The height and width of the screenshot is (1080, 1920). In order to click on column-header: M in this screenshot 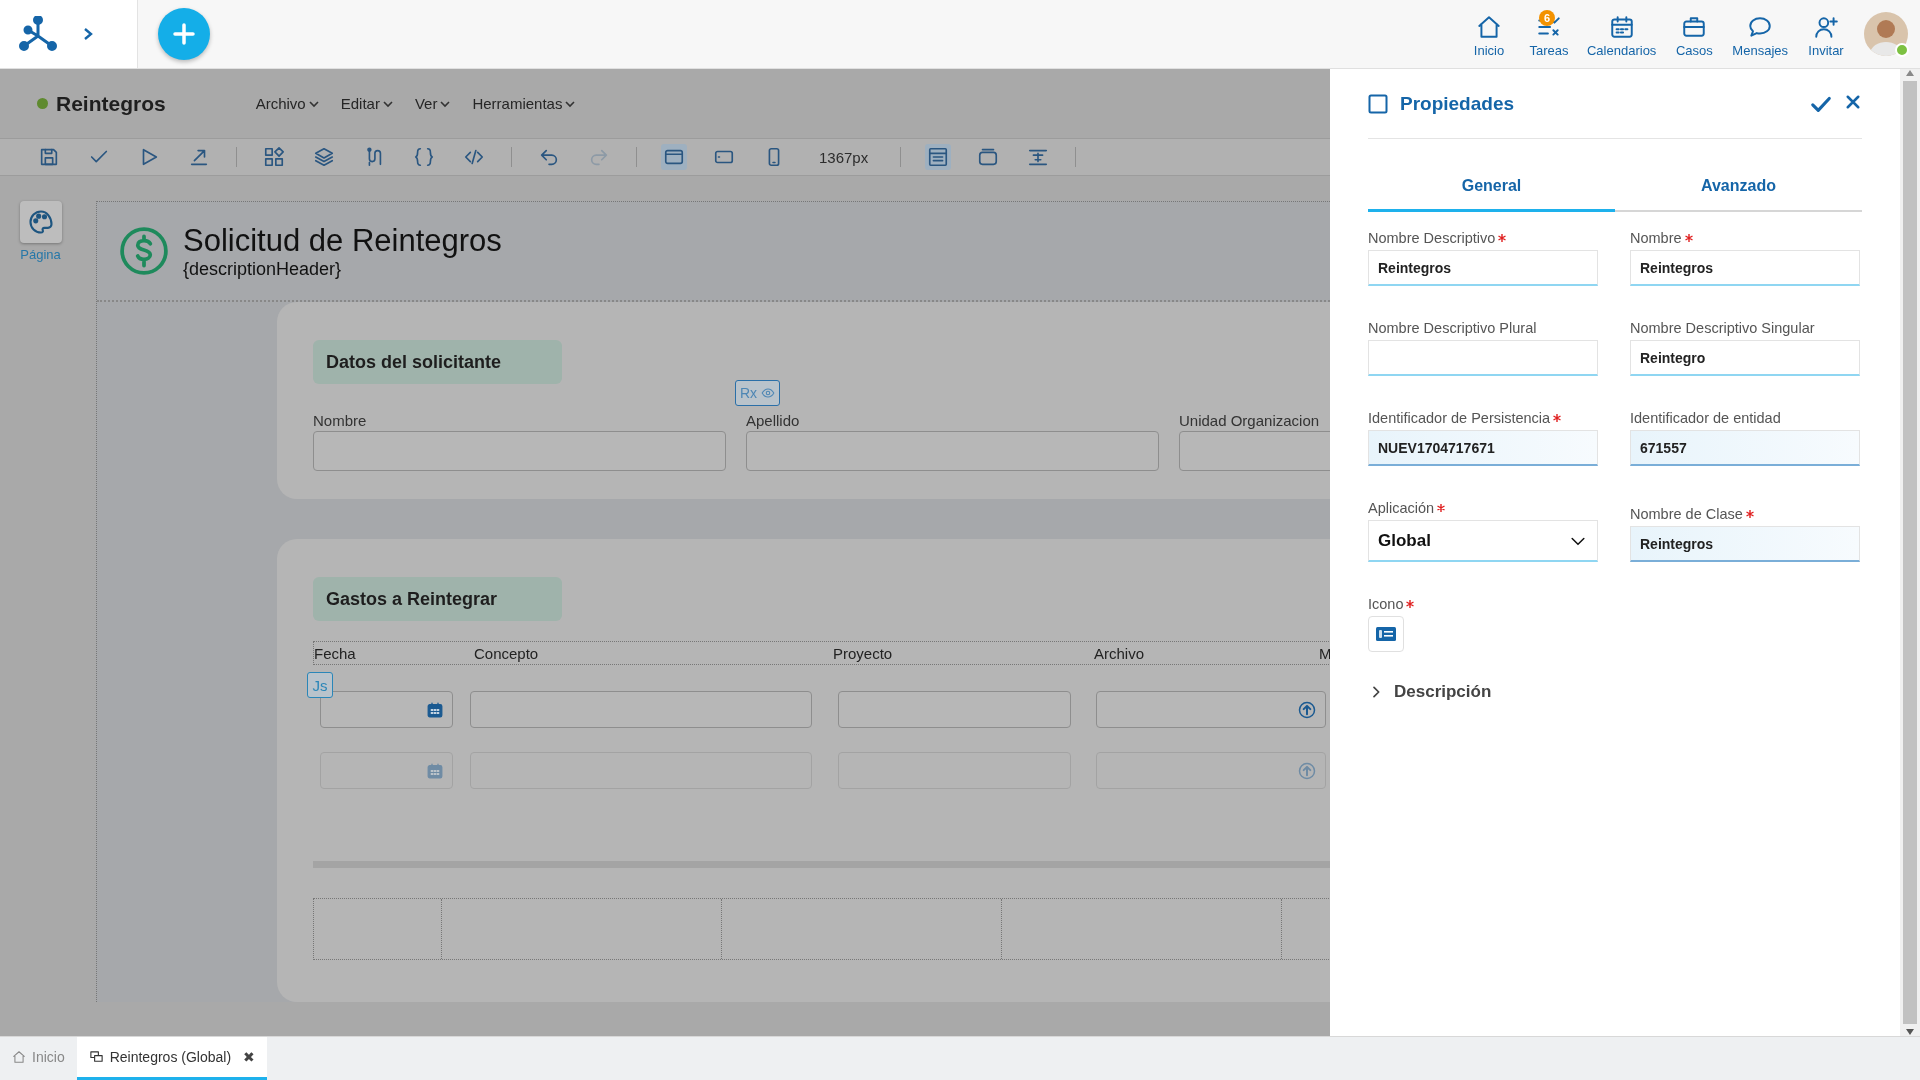, I will do `click(1324, 653)`.